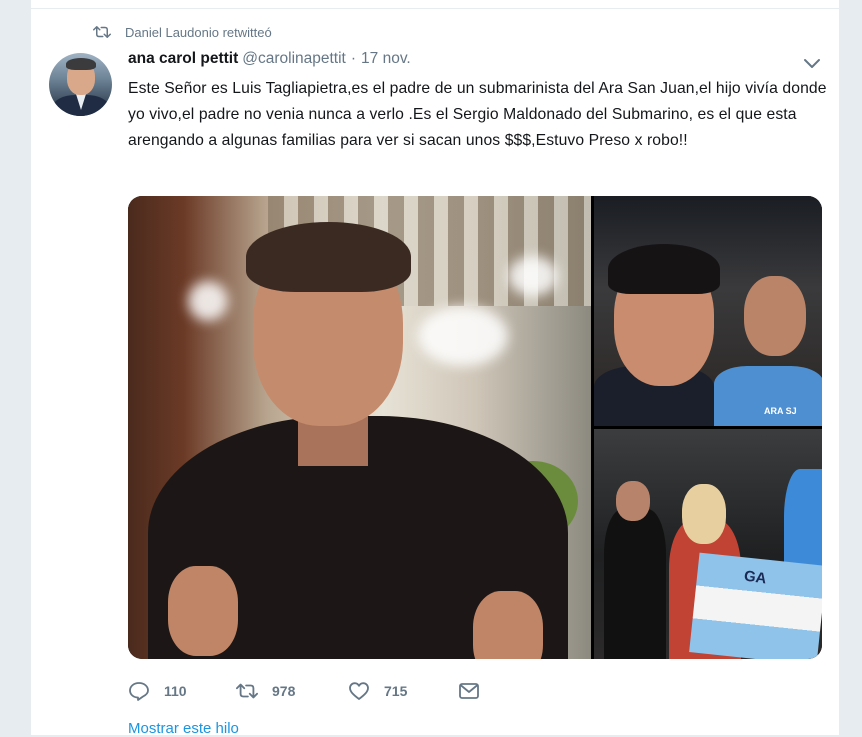 The height and width of the screenshot is (737, 862). I want to click on photo-3: GA, so click(708, 544).